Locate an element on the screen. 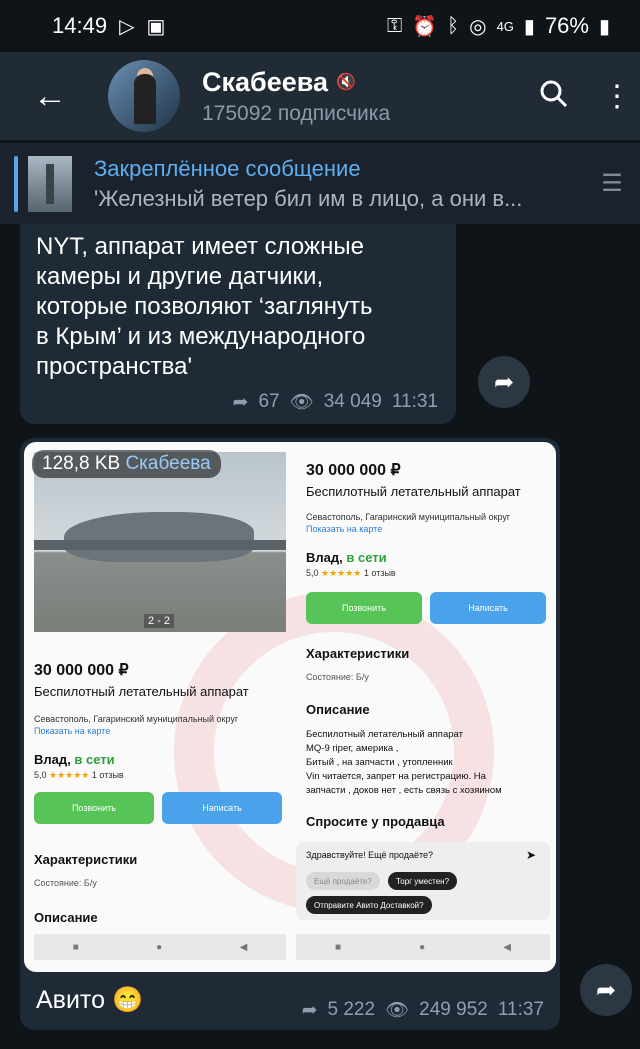  alarm-icon: ⏰ is located at coordinates (425, 26).